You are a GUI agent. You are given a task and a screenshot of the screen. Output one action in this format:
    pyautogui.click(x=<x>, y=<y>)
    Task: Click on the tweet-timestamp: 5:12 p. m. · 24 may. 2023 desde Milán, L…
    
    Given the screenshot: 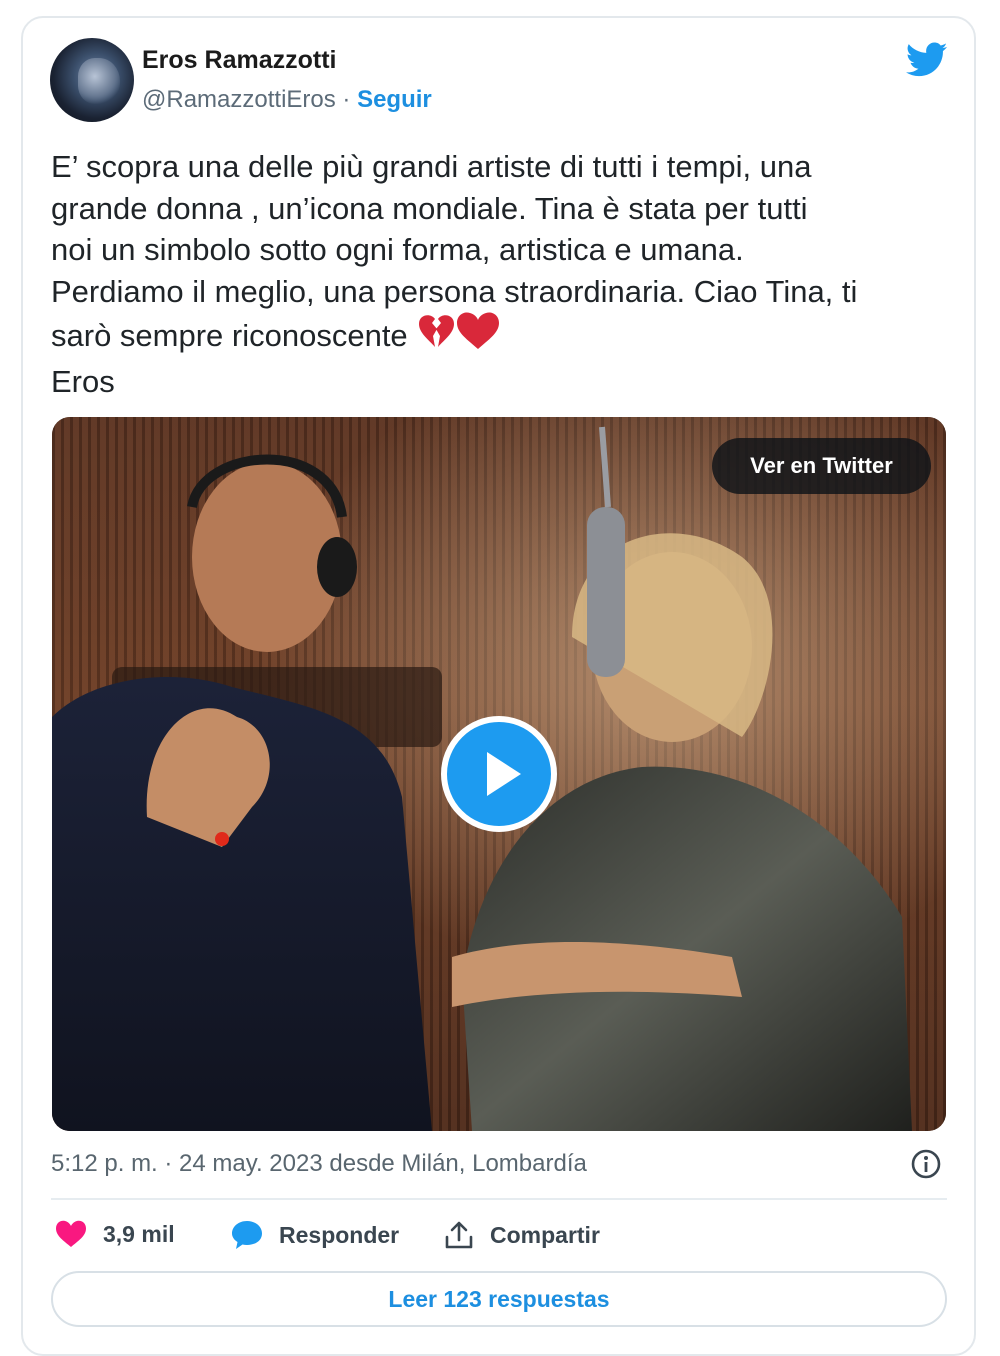 What is the action you would take?
    pyautogui.click(x=319, y=1164)
    